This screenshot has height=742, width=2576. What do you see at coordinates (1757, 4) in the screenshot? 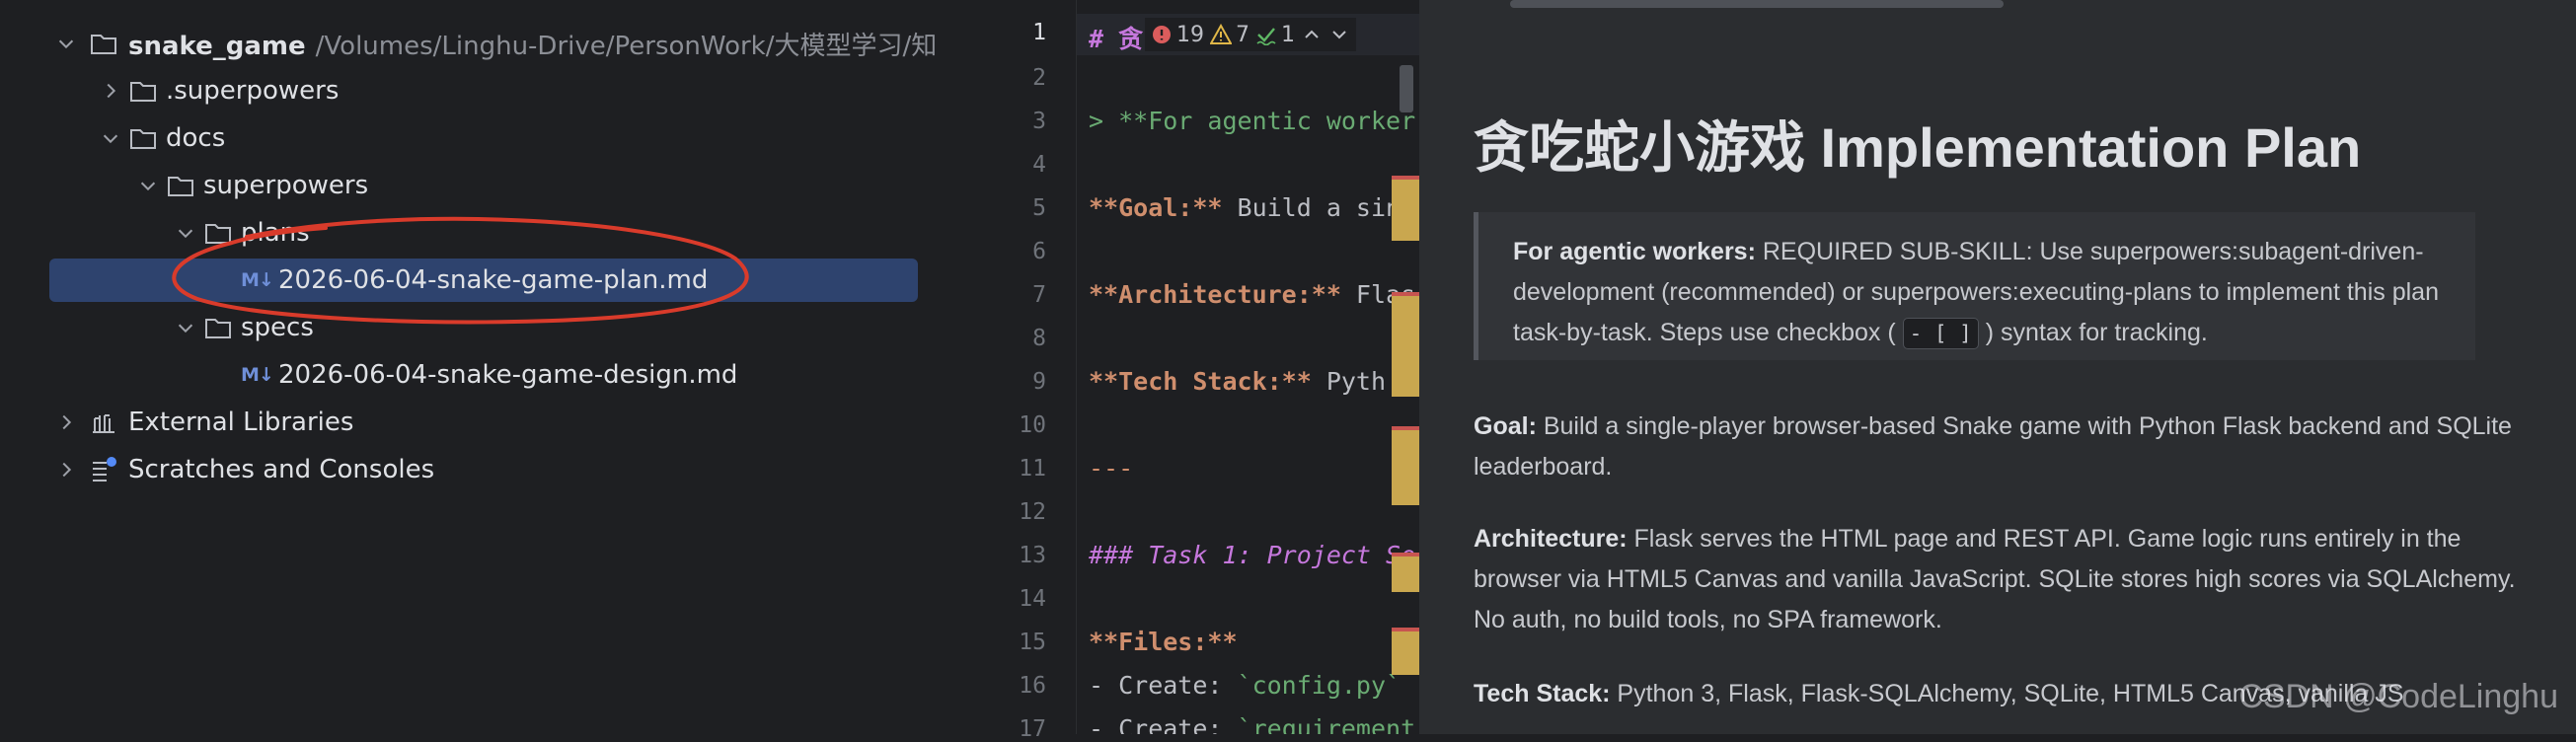
I see `horizontal-scrollbar` at bounding box center [1757, 4].